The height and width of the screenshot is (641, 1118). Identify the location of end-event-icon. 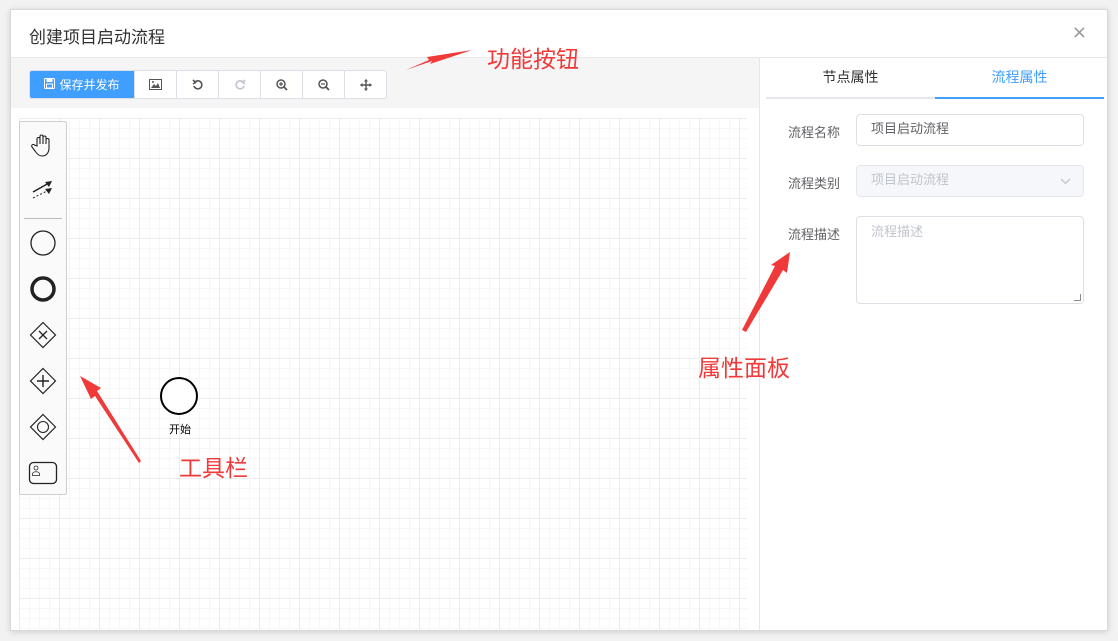
(43, 289).